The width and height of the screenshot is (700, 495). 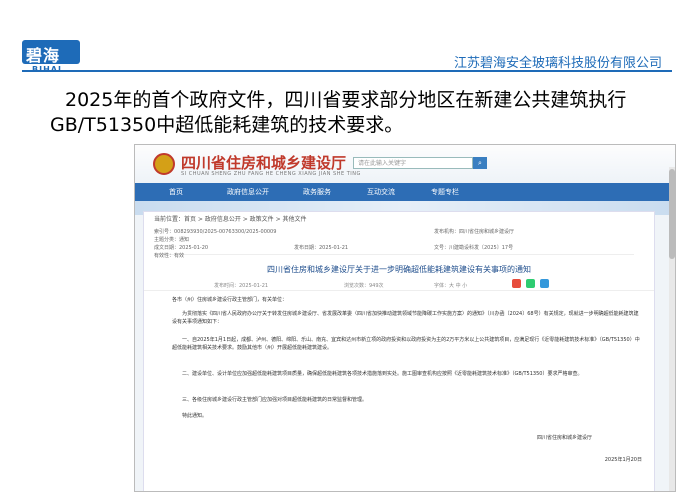 What do you see at coordinates (181, 248) in the screenshot?
I see `meta-written-date: 成文日期：2025-01-20` at bounding box center [181, 248].